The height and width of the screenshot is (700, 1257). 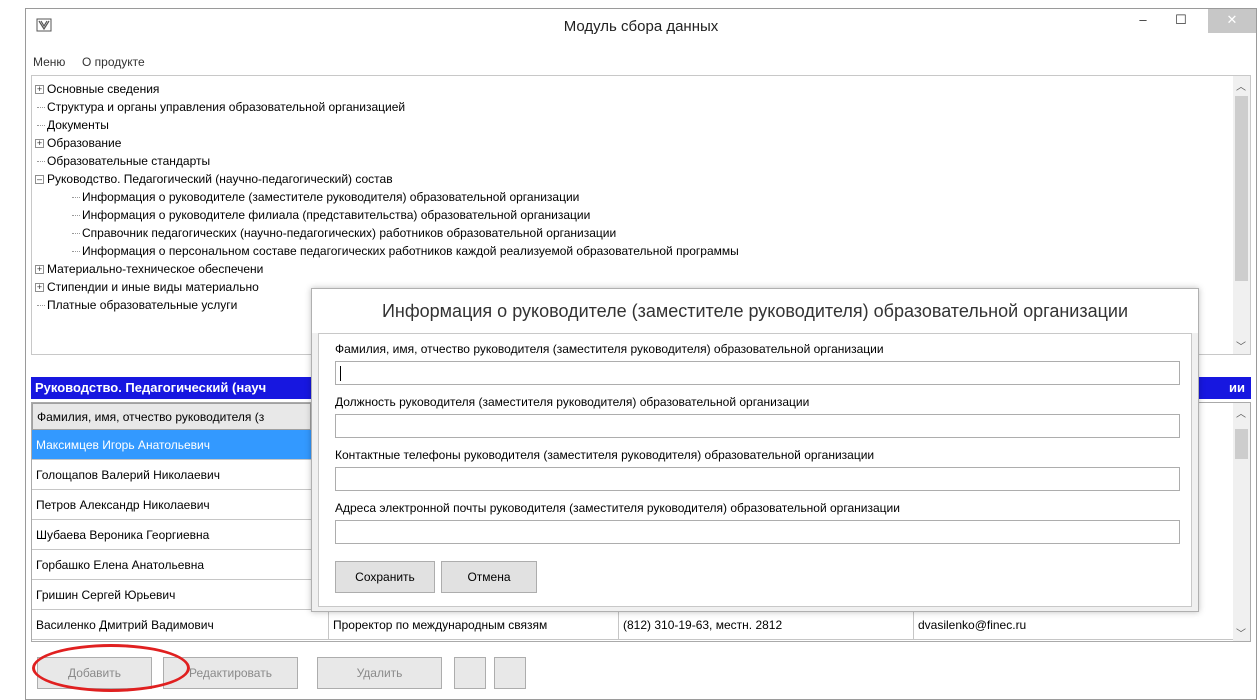 I want to click on close-button: ✕, so click(x=1232, y=21).